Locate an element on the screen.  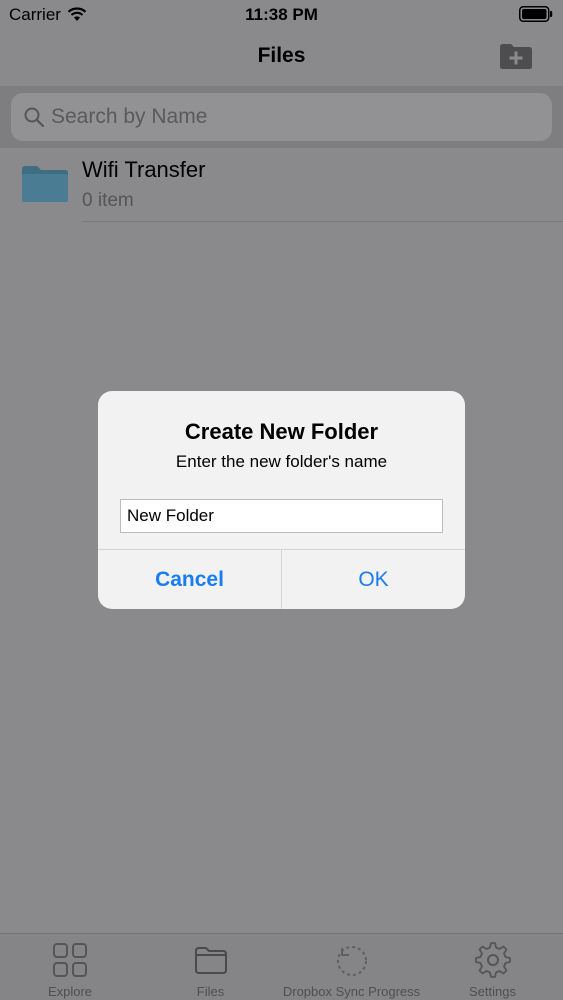
folder-name-input is located at coordinates (281, 516).